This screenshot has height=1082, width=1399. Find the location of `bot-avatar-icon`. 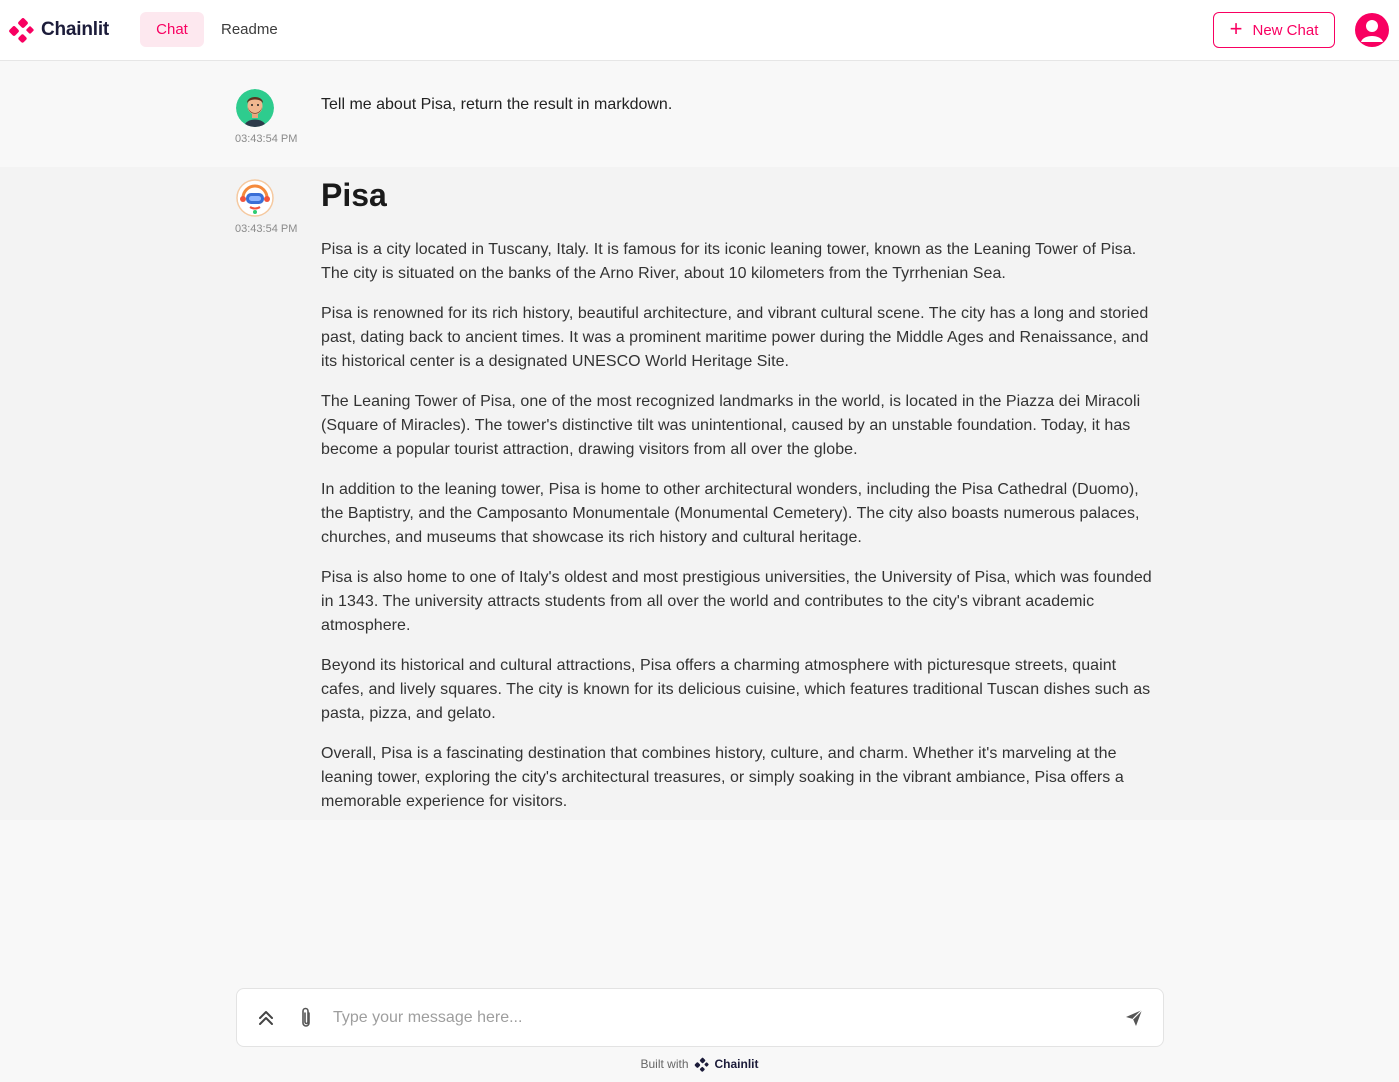

bot-avatar-icon is located at coordinates (255, 198).